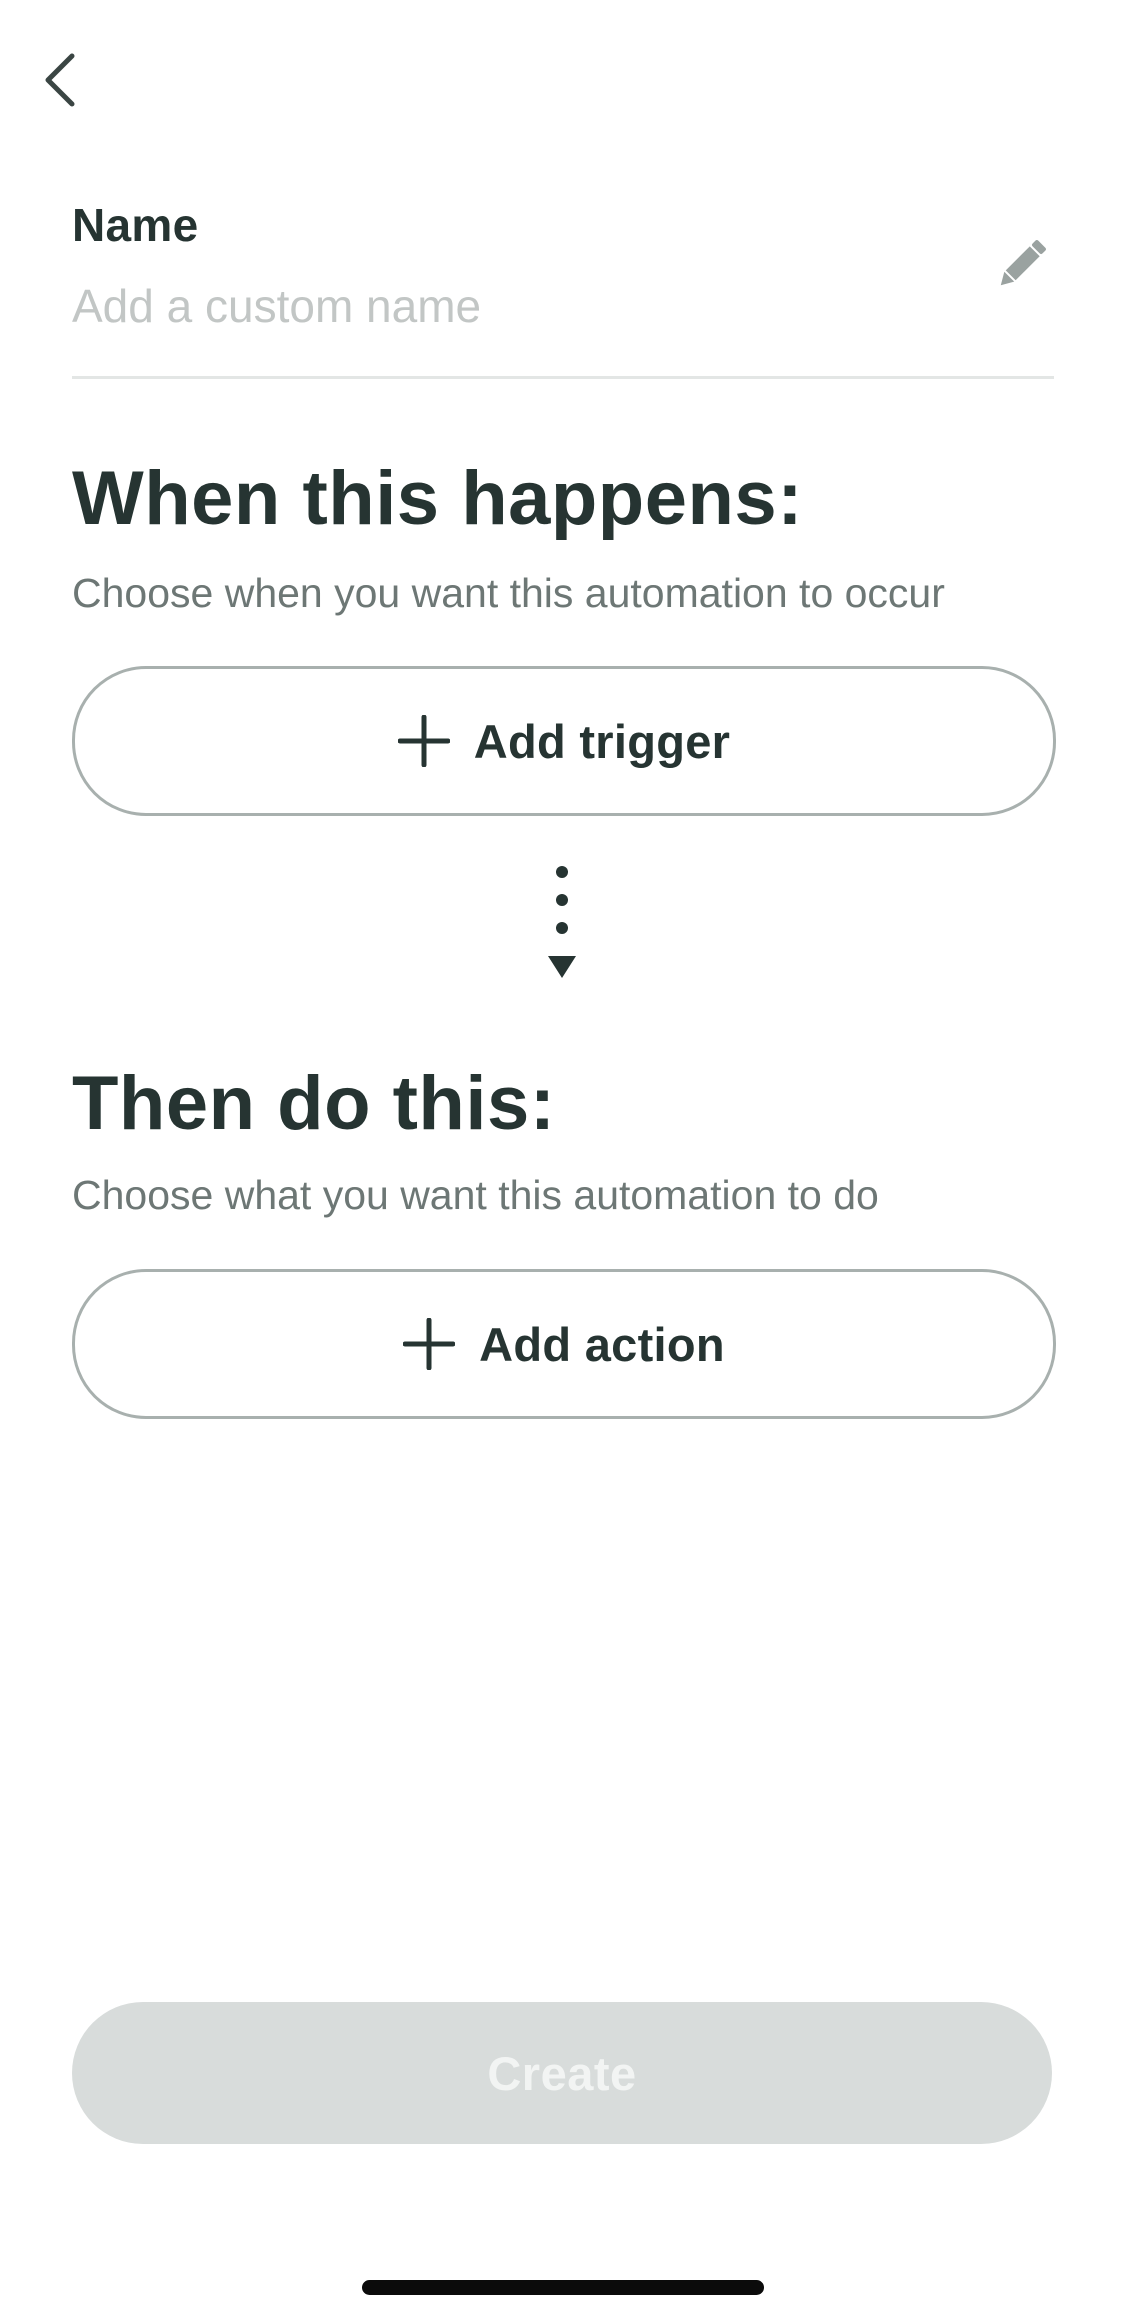 The image size is (1125, 2320). I want to click on chevron-left-icon, so click(60, 80).